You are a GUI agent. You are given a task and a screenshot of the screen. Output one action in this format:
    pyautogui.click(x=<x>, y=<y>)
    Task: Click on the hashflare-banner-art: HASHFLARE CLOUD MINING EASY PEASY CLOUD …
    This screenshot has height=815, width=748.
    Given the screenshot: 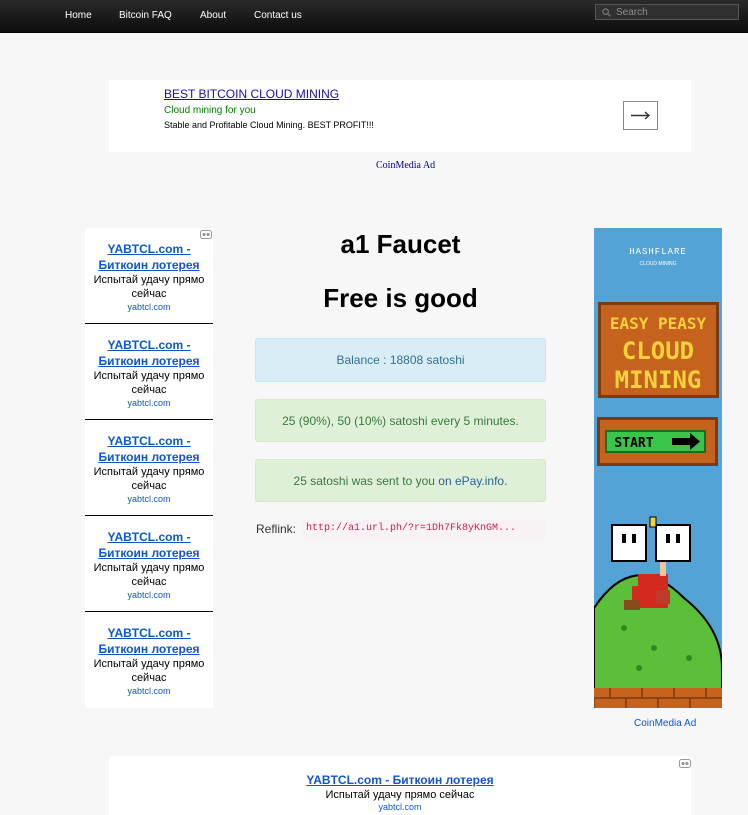 What is the action you would take?
    pyautogui.click(x=658, y=468)
    